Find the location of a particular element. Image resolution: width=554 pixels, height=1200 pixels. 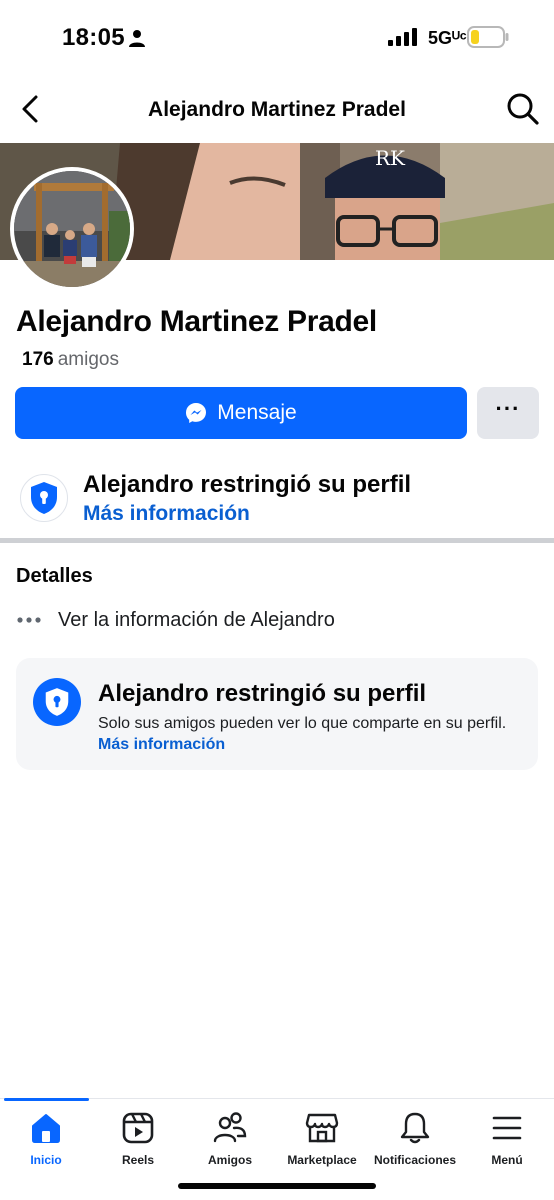

message-button: Mensaje is located at coordinates (241, 413).